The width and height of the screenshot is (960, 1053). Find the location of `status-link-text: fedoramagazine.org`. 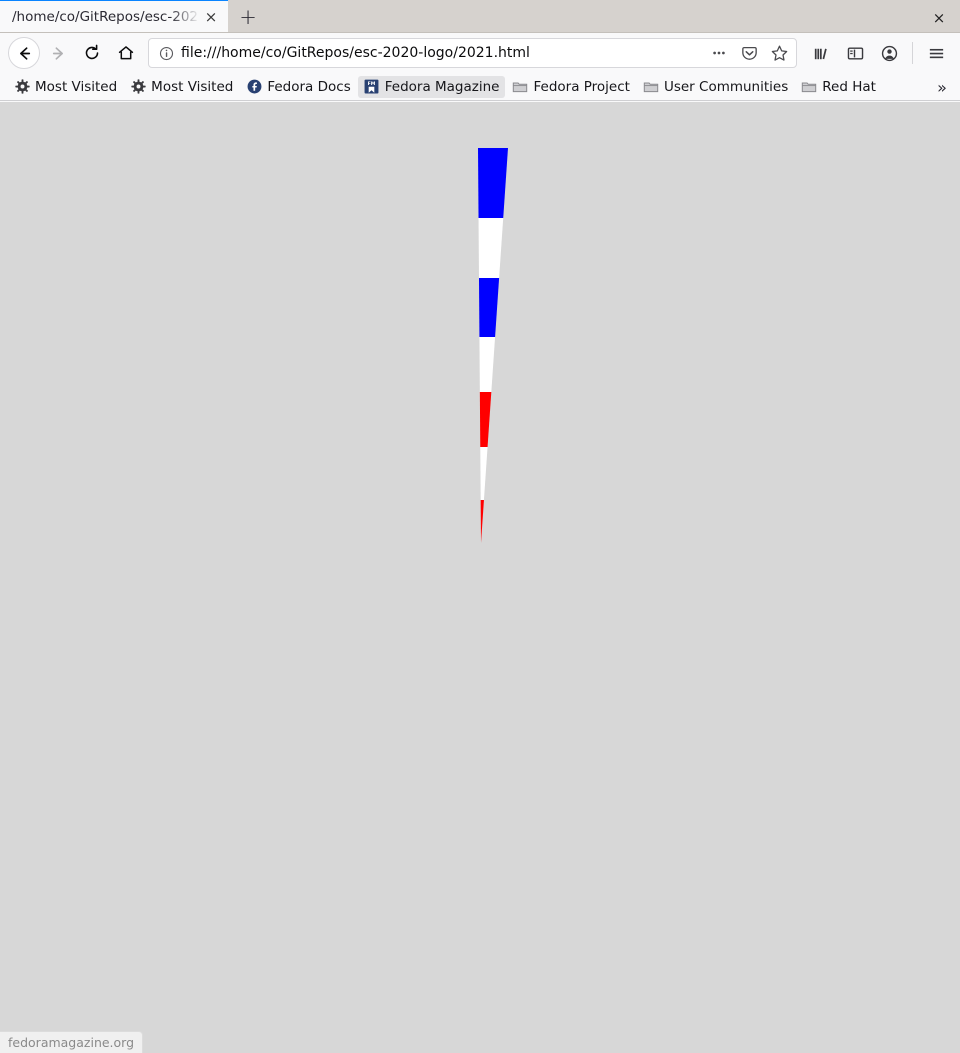

status-link-text: fedoramagazine.org is located at coordinates (71, 1042).